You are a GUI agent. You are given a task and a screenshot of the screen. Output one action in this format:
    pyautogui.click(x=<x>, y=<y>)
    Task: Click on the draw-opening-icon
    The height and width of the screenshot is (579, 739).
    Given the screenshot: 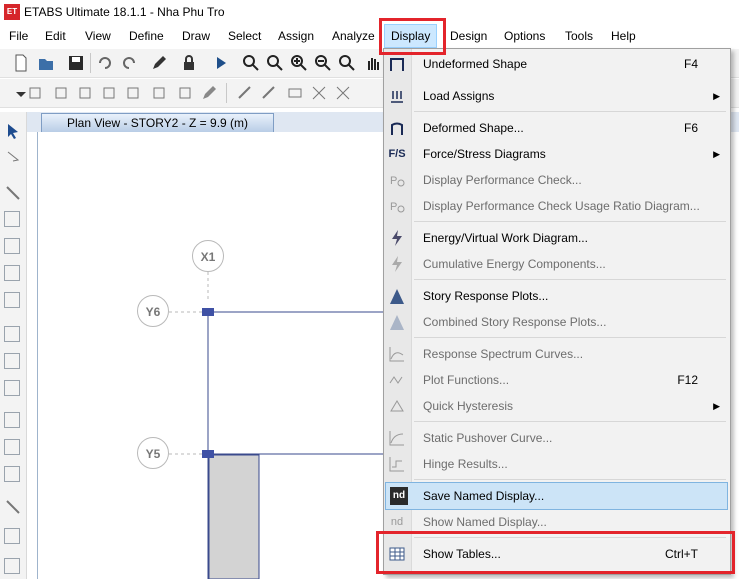 What is the action you would take?
    pyautogui.click(x=12, y=388)
    